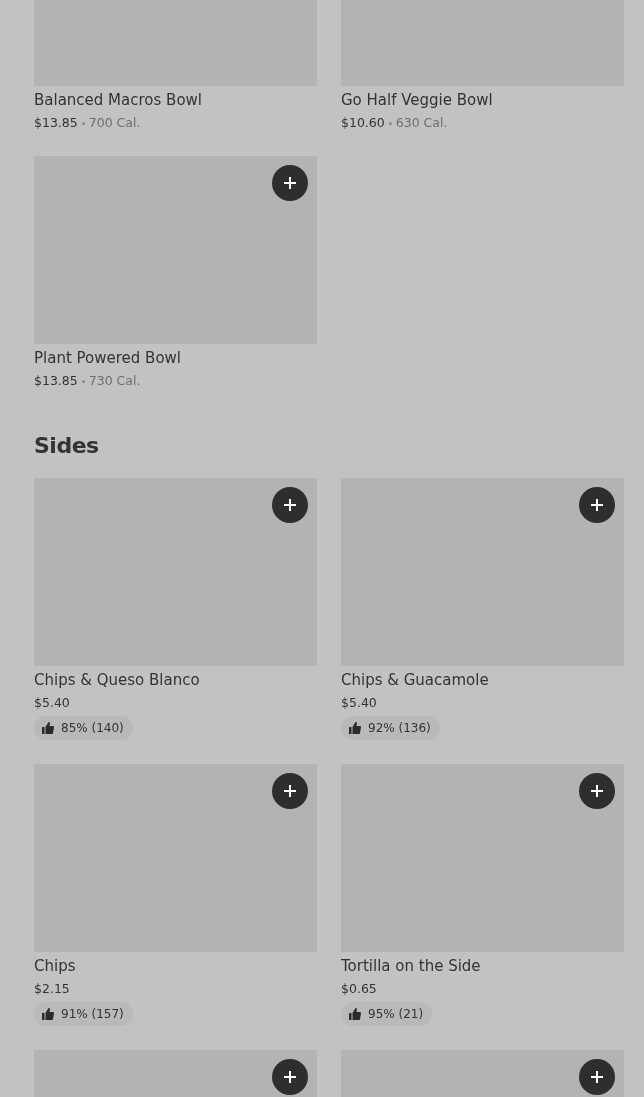 This screenshot has width=644, height=1097. What do you see at coordinates (396, 1014) in the screenshot?
I see `rating-text: 95% (21)` at bounding box center [396, 1014].